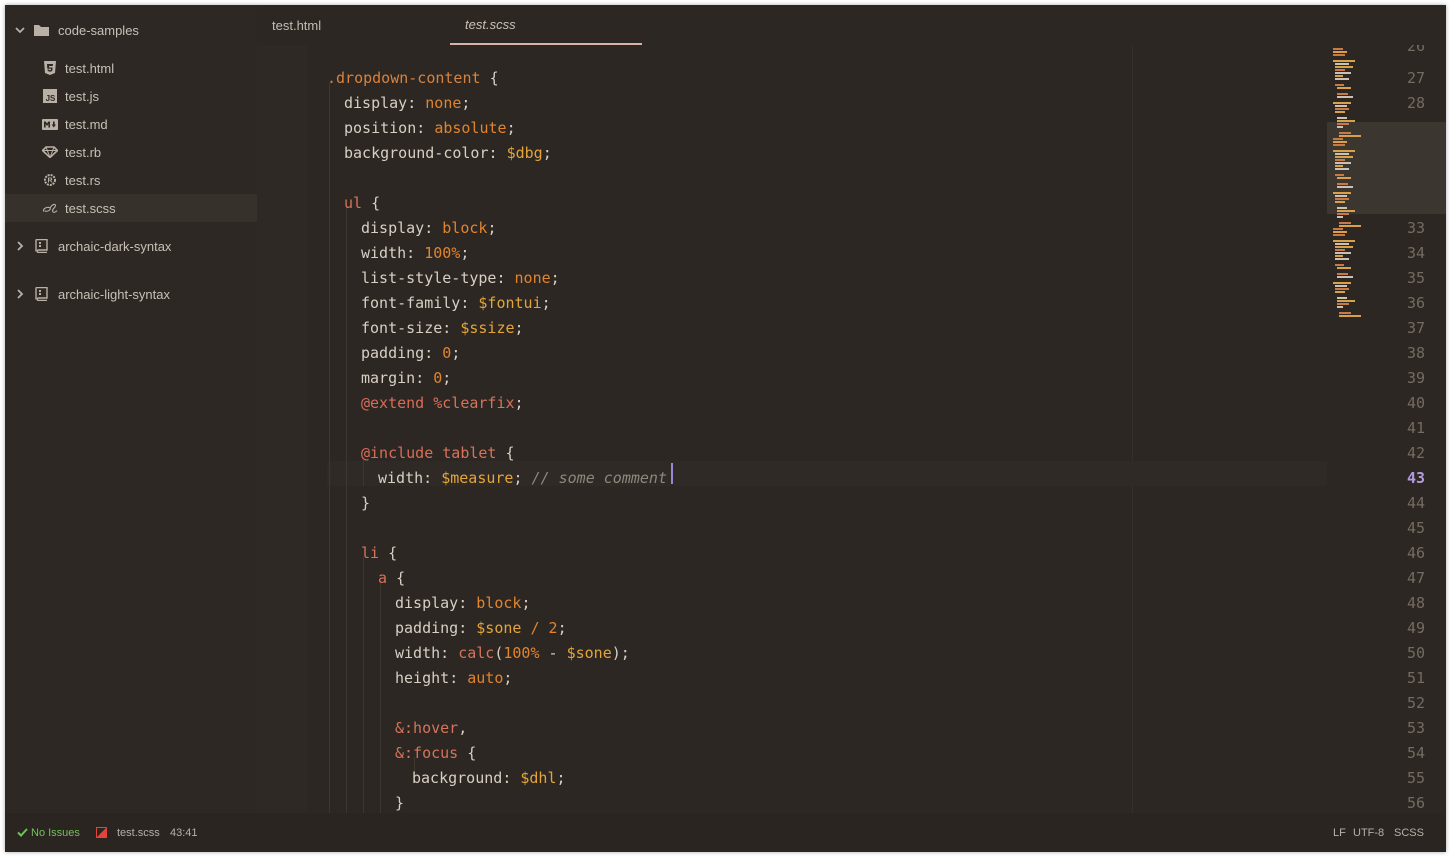 The image size is (1454, 860). What do you see at coordinates (481, 628) in the screenshot?
I see `code-line: padding: $sone / 2;` at bounding box center [481, 628].